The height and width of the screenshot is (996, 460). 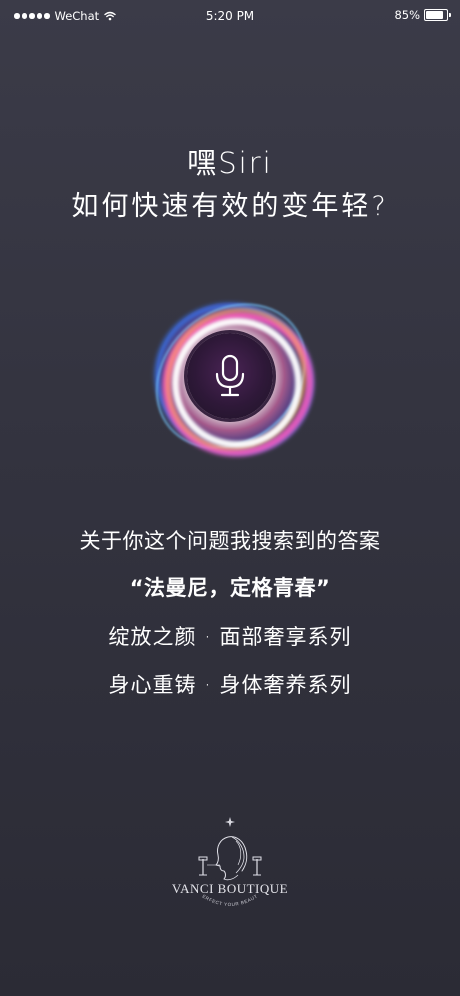 I want to click on battery-icon, so click(x=437, y=15).